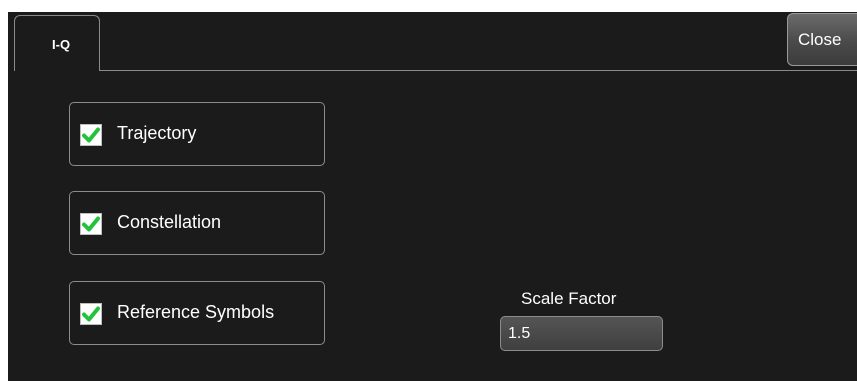 This screenshot has height=381, width=857. I want to click on scale-factor-input: 1.5, so click(581, 333).